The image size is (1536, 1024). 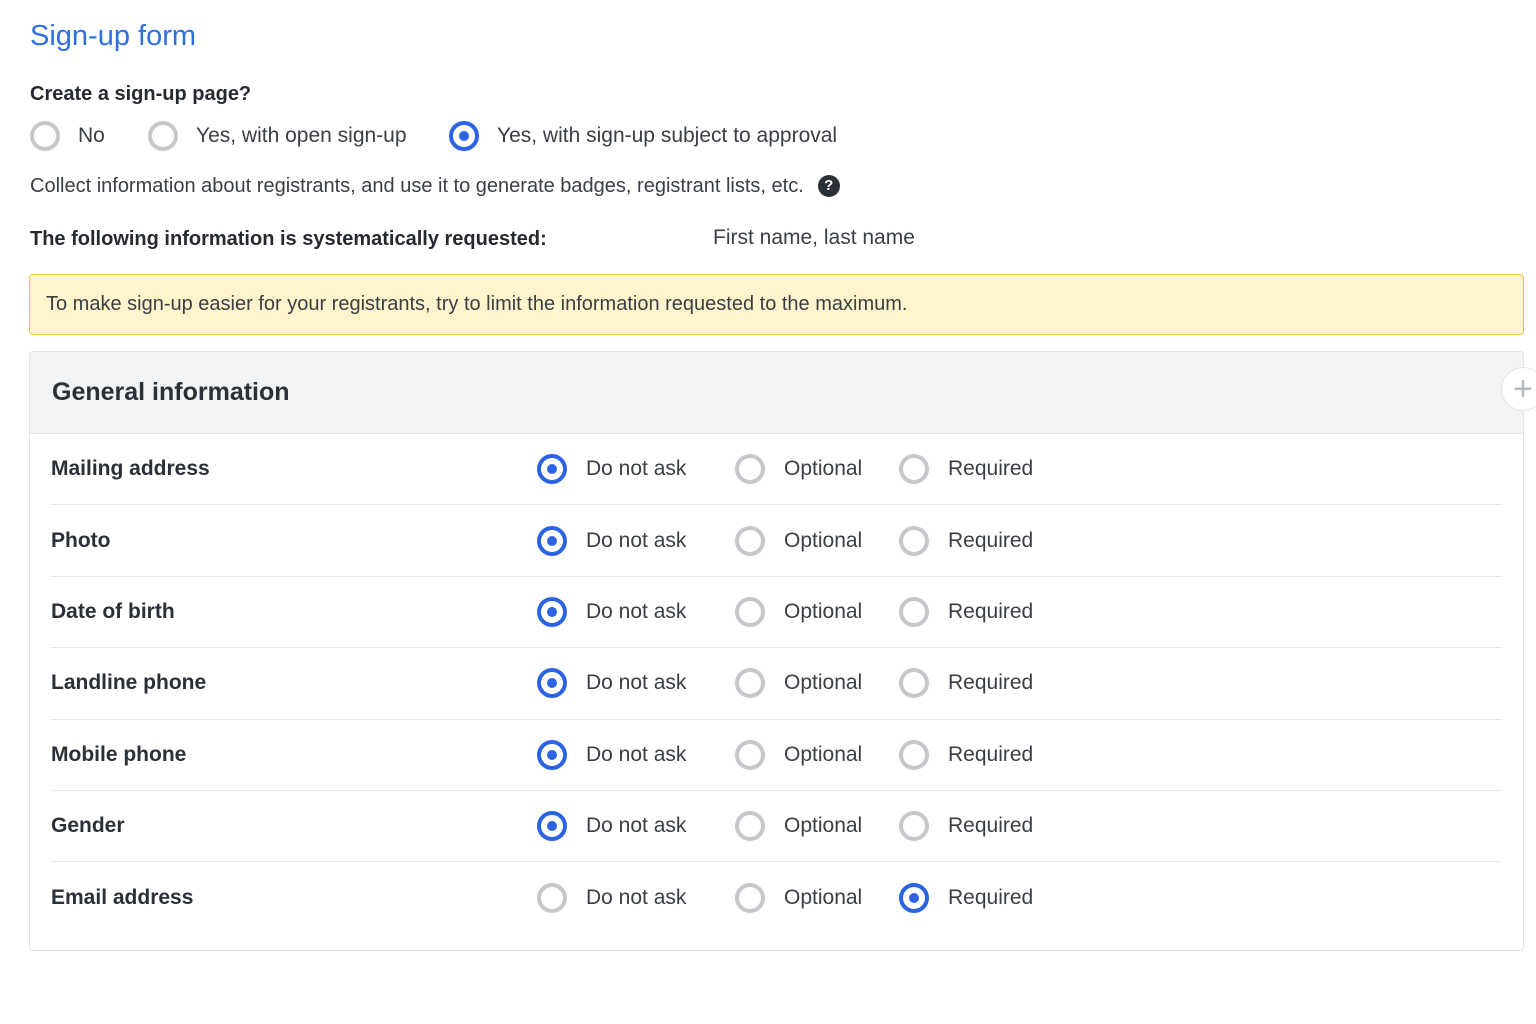 I want to click on signup-option-open: Yes, with open sign-up, so click(x=298, y=136).